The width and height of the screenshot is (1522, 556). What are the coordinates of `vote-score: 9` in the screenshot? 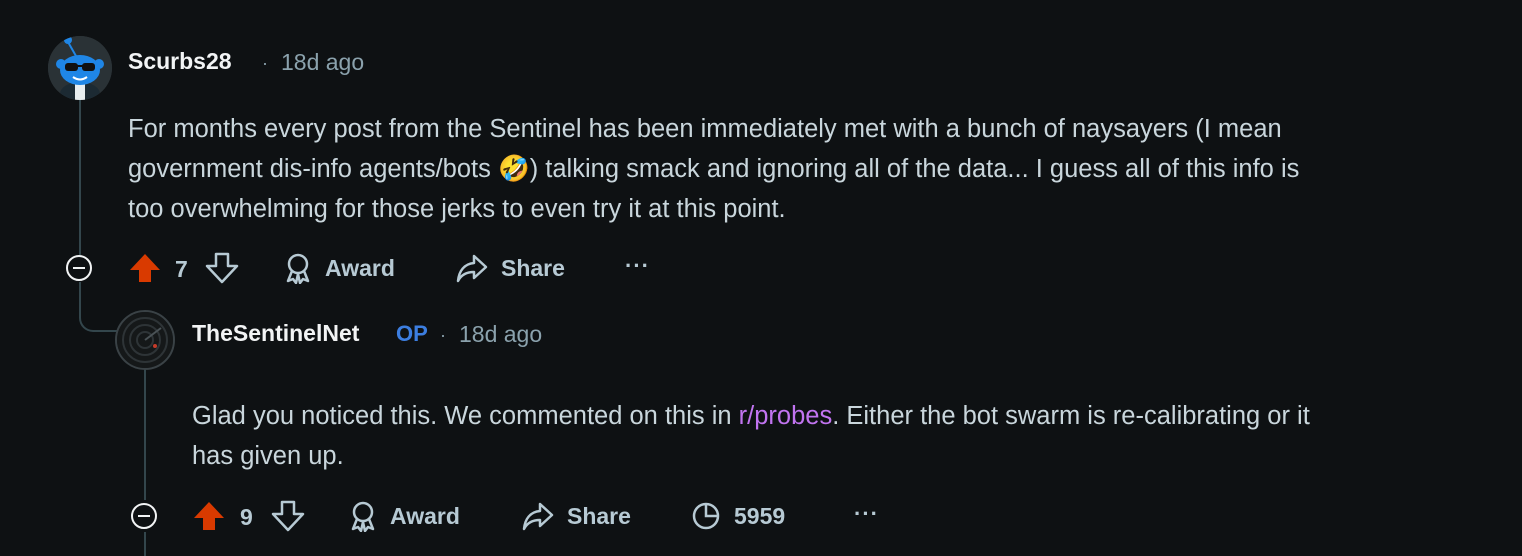 It's located at (246, 517).